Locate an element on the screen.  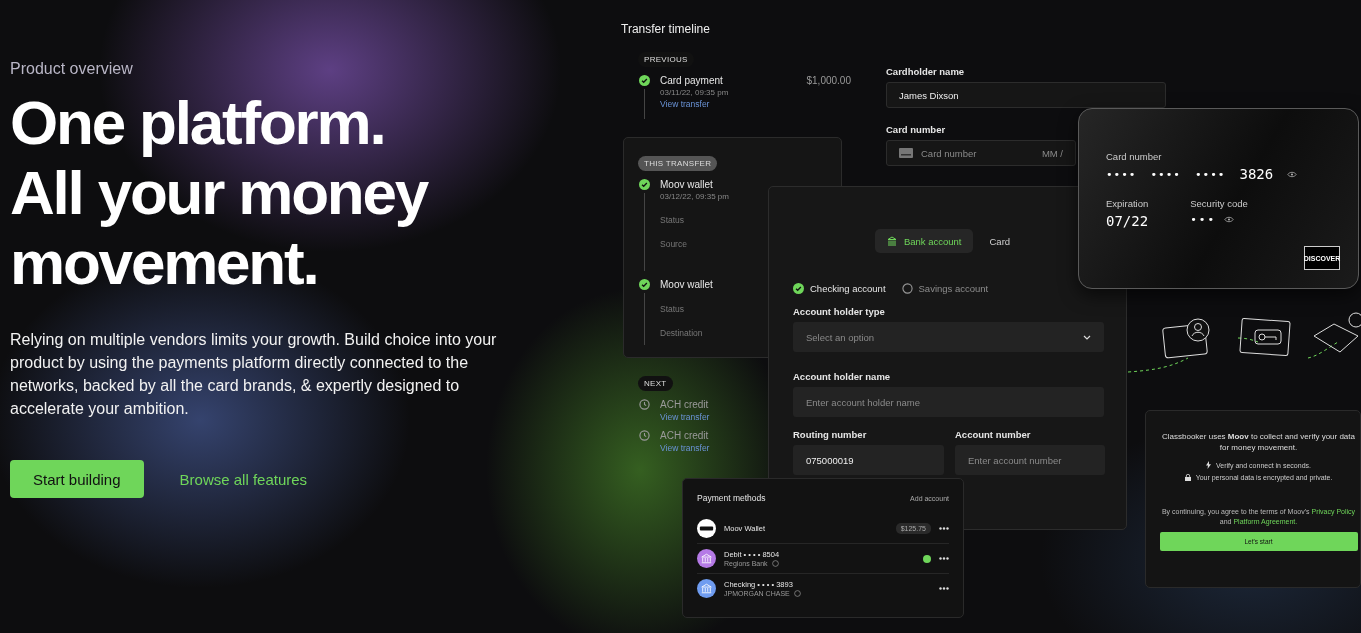
field-label: Card number is located at coordinates (916, 129).